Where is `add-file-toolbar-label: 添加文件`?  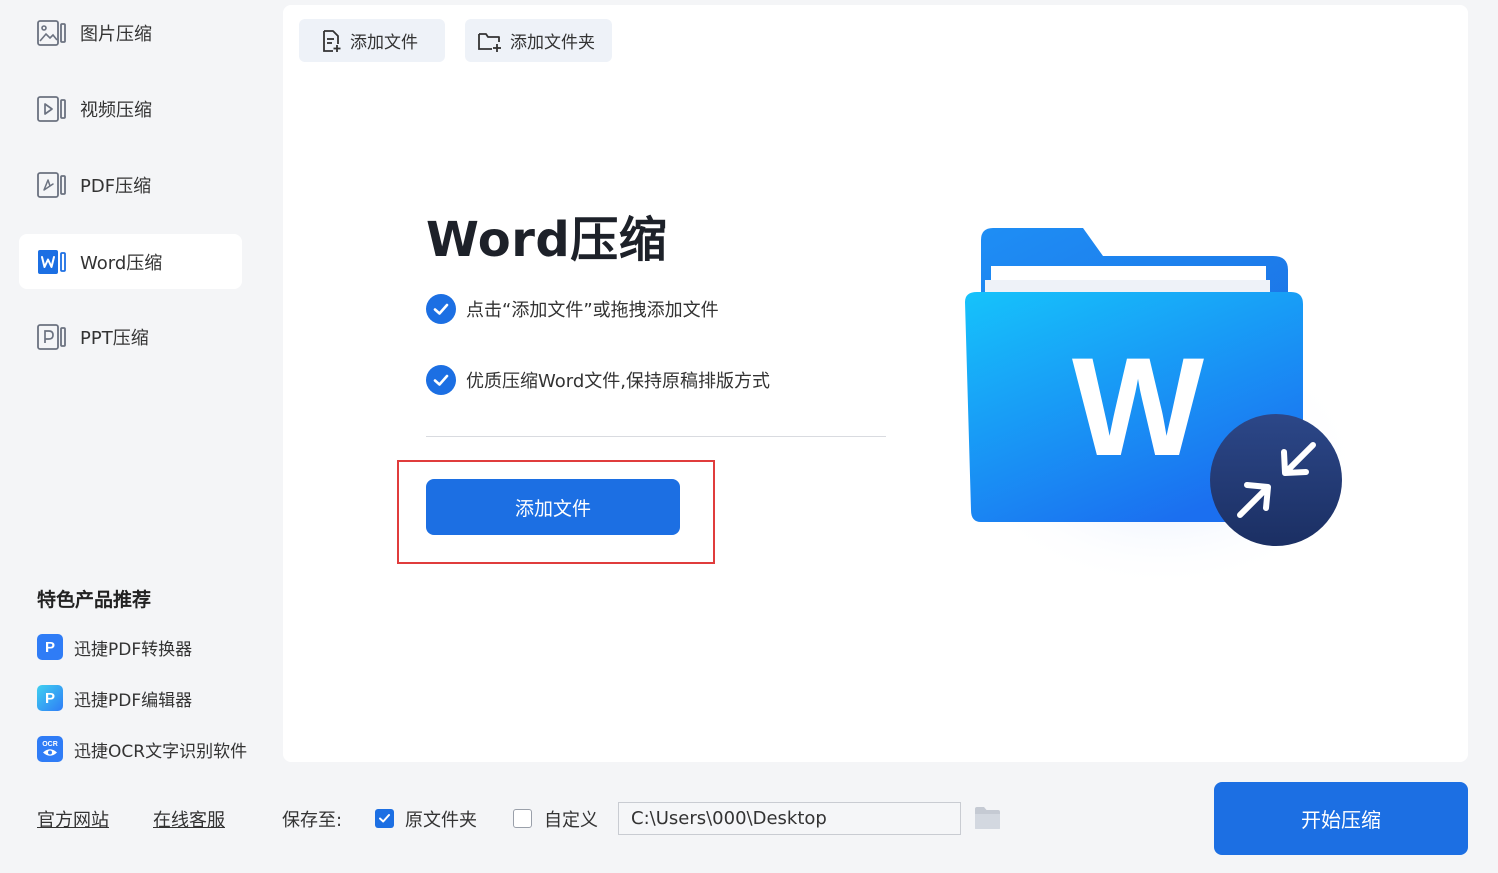 add-file-toolbar-label: 添加文件 is located at coordinates (384, 43).